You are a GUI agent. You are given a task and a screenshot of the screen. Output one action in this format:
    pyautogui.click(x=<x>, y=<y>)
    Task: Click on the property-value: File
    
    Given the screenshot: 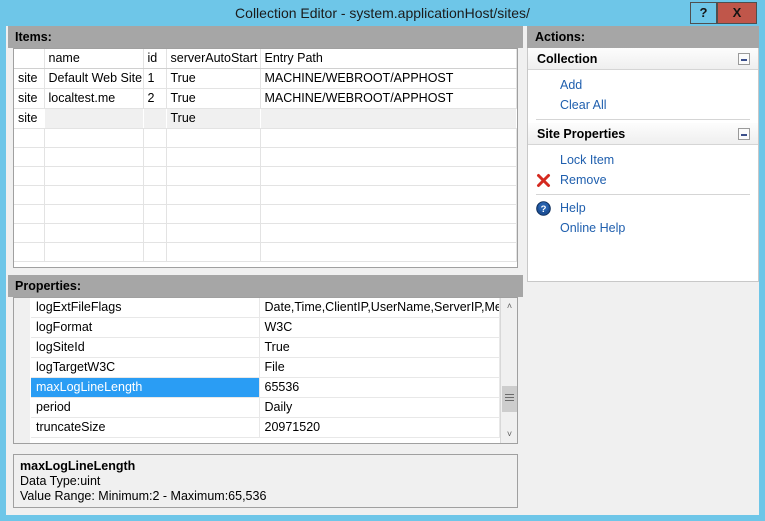 What is the action you would take?
    pyautogui.click(x=379, y=367)
    